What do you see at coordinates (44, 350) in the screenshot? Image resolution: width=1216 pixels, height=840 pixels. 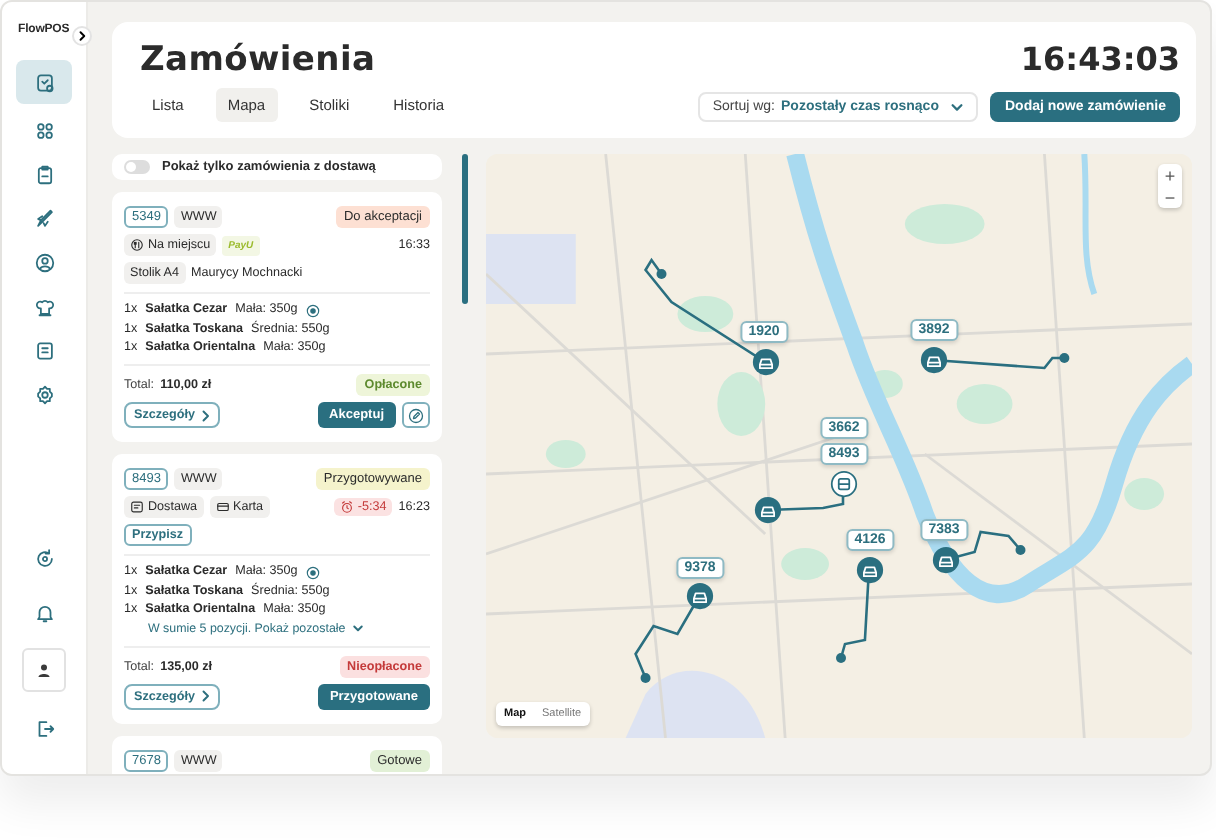 I see `receipt-icon` at bounding box center [44, 350].